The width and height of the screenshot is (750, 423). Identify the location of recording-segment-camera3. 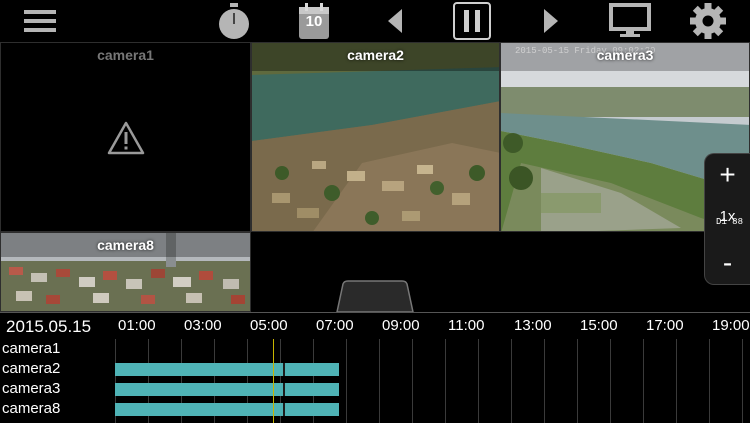
(227, 389).